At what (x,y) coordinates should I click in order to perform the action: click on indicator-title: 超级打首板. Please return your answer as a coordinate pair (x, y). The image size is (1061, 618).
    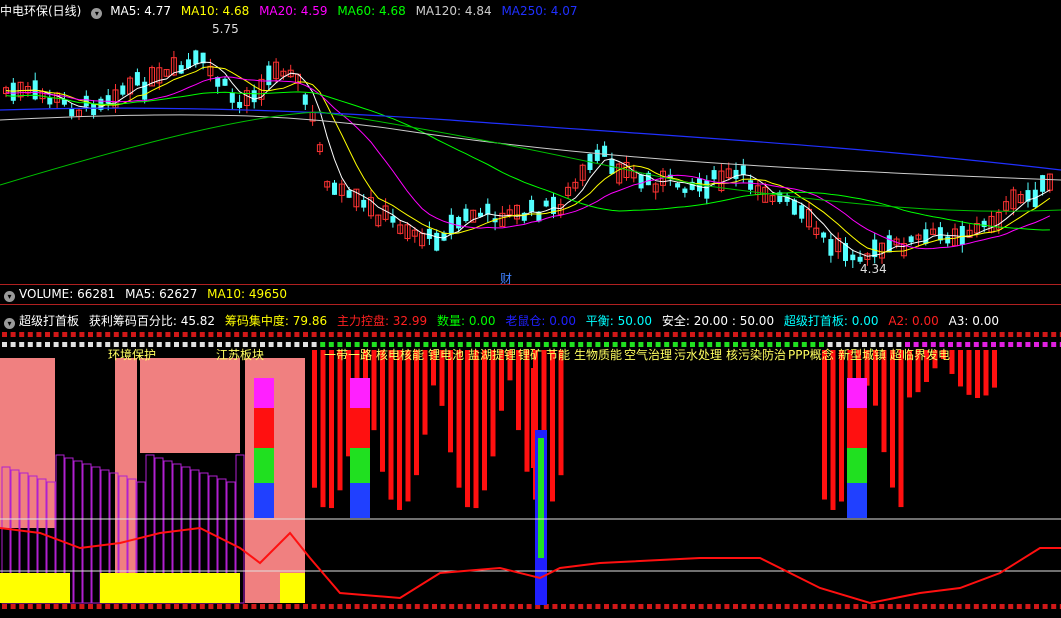
    Looking at the image, I should click on (49, 321).